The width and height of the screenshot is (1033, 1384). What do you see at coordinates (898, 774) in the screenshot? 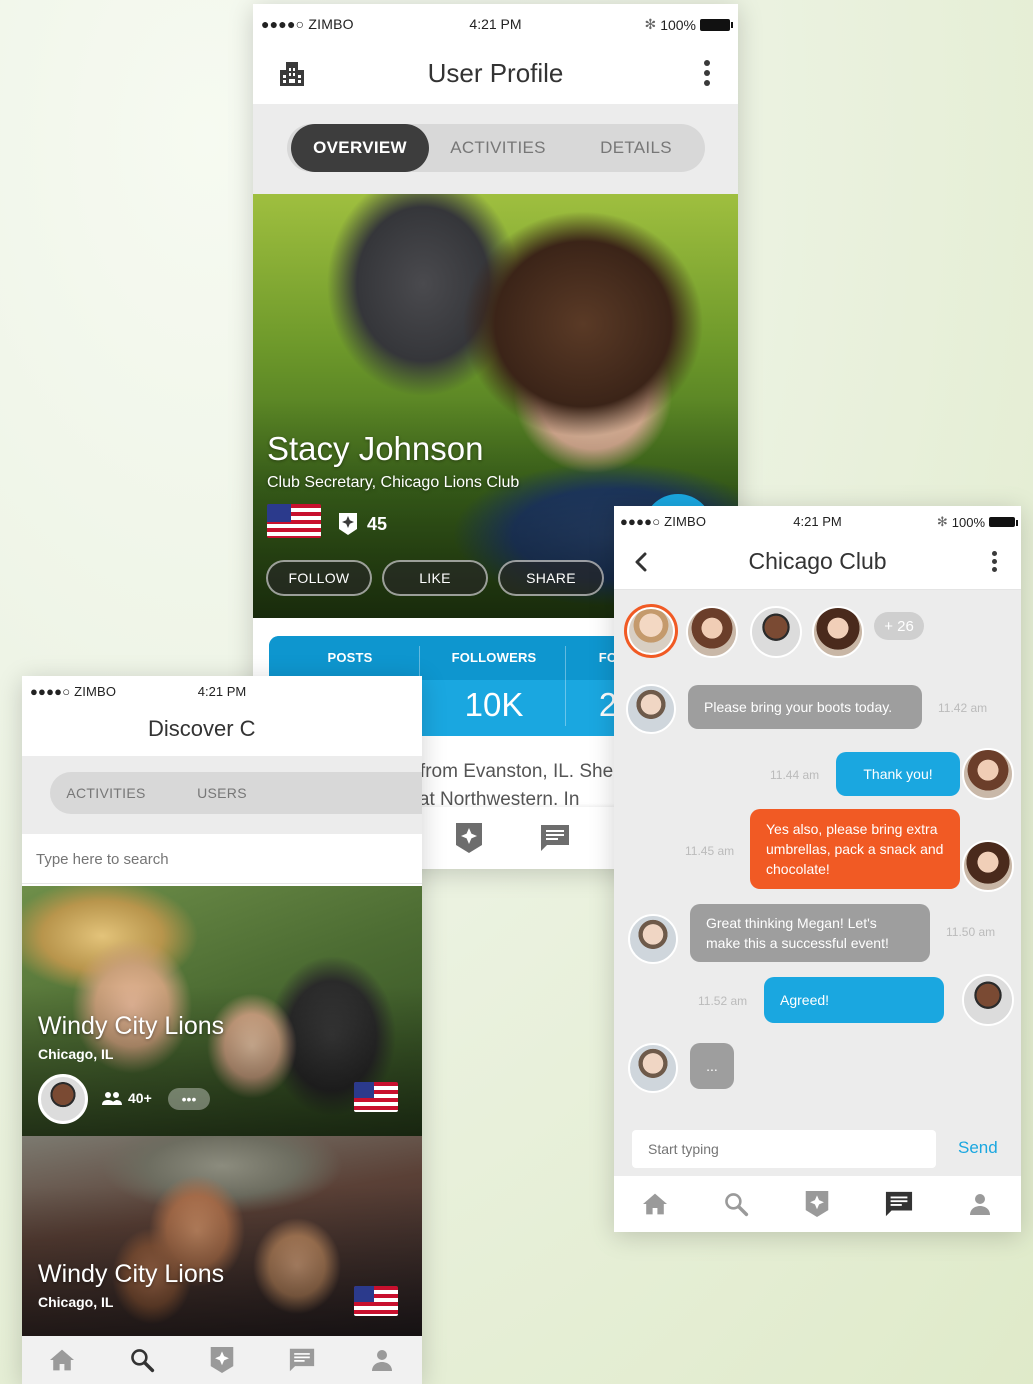
I see `message-bubble: Thank you!` at bounding box center [898, 774].